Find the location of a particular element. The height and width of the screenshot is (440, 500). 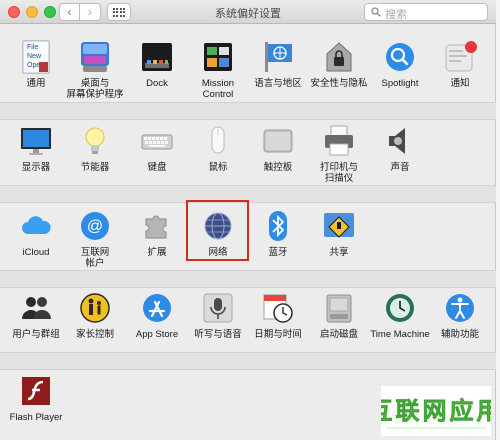

pref-internet-accounts: @ 互联网 帐户 is located at coordinates (95, 239).